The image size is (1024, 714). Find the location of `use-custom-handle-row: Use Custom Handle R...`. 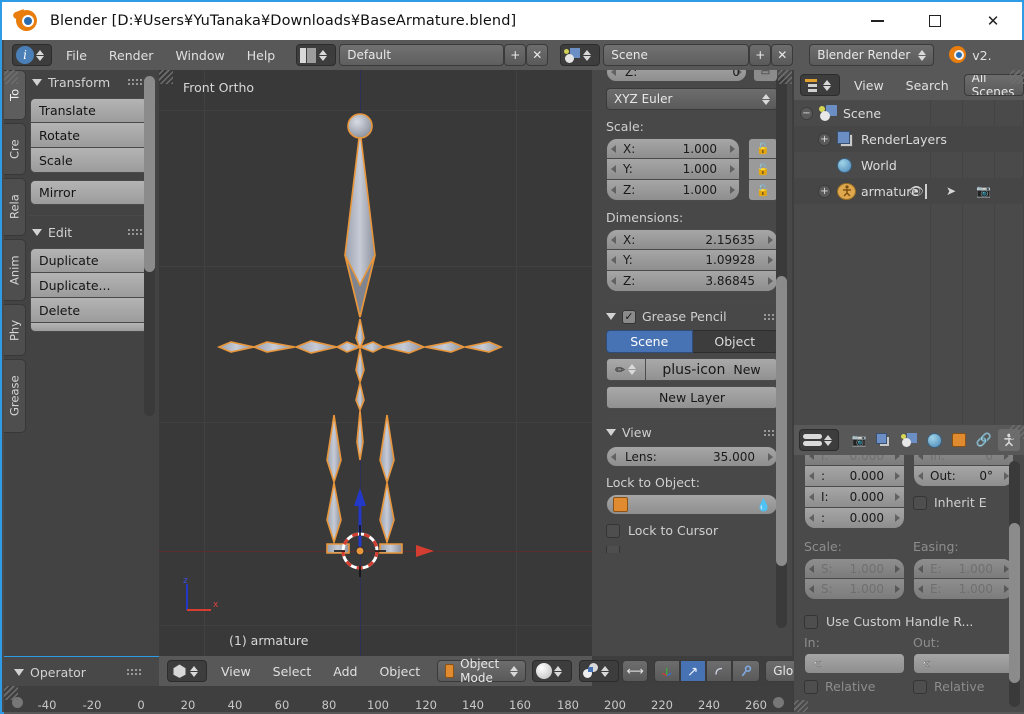

use-custom-handle-row: Use Custom Handle R... is located at coordinates (909, 621).